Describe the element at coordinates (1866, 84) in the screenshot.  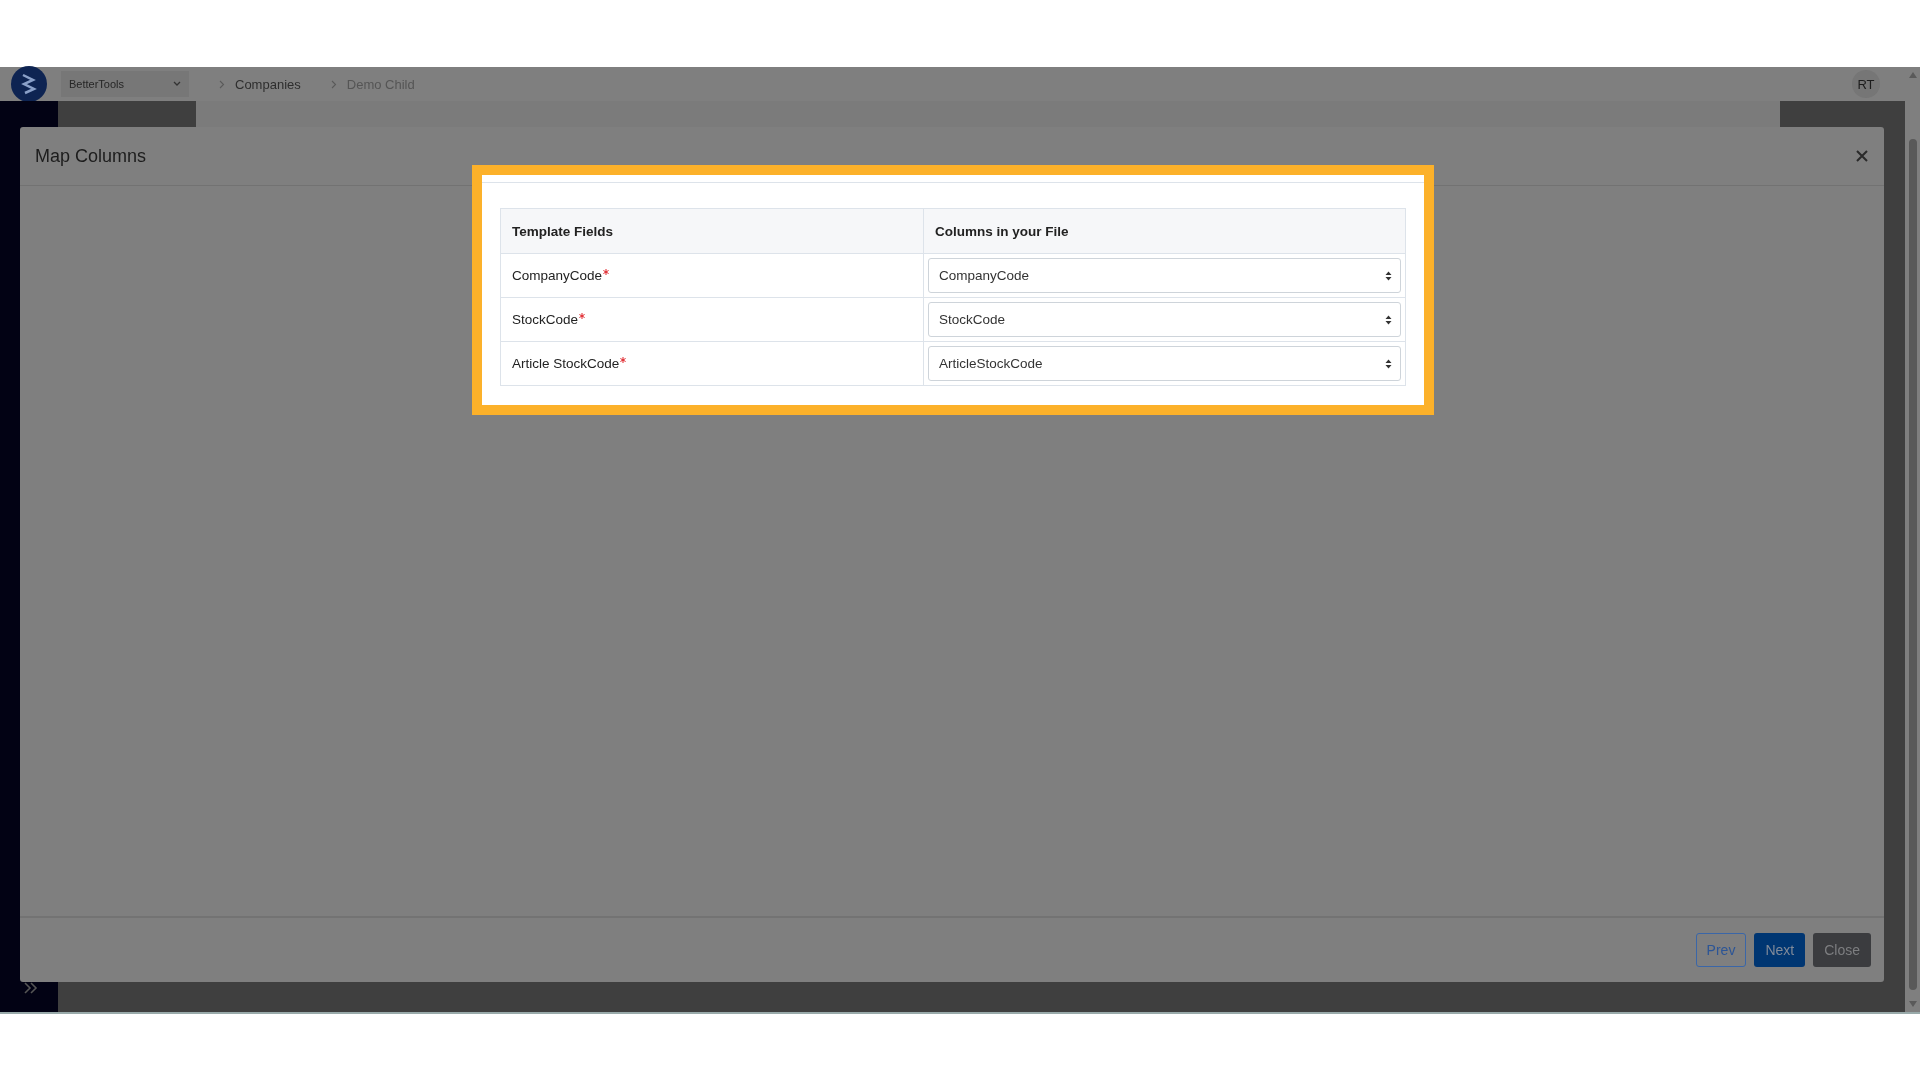
I see `user-avatar: RT` at that location.